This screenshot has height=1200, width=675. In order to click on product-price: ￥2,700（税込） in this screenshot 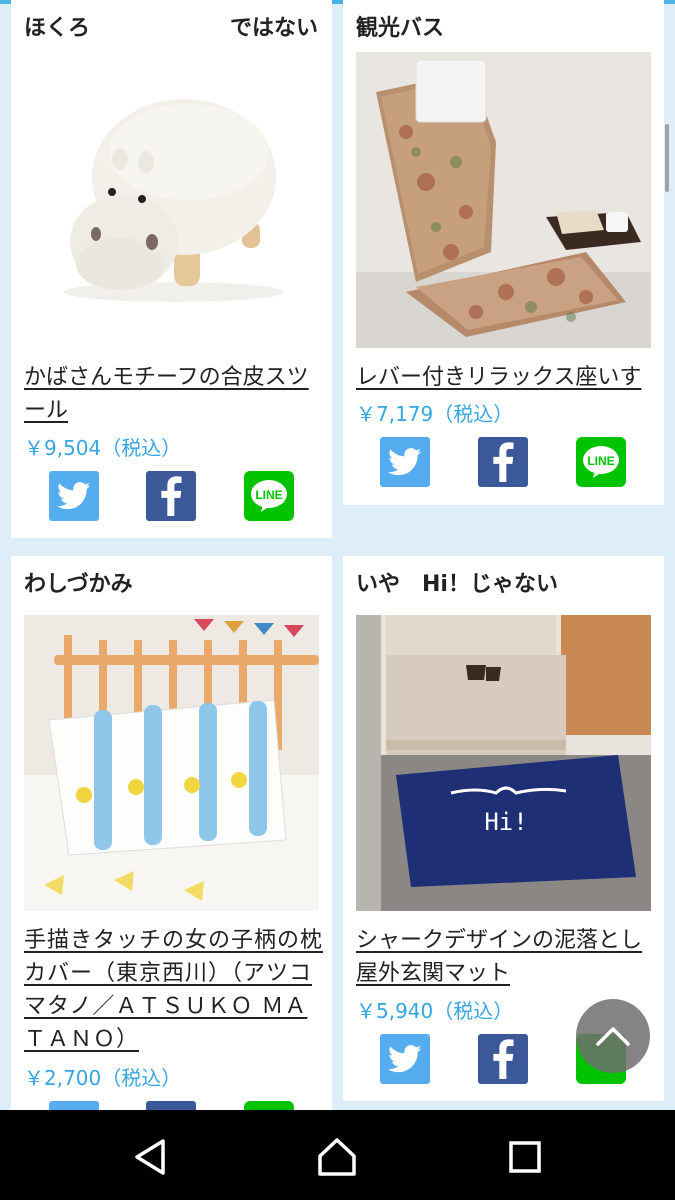, I will do `click(103, 1078)`.